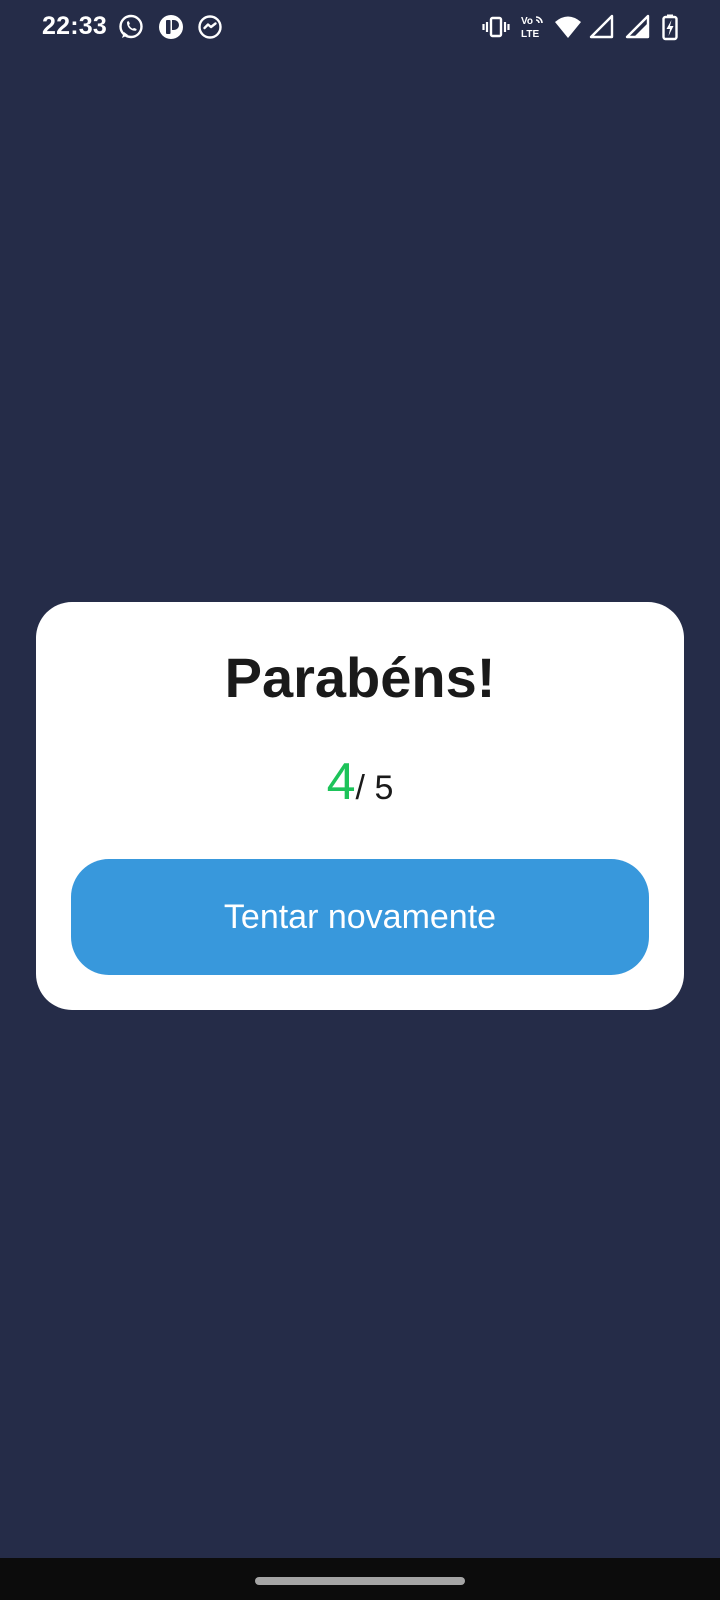 The width and height of the screenshot is (720, 1600). Describe the element at coordinates (527, 21) in the screenshot. I see `volte-label-top: Vo` at that location.